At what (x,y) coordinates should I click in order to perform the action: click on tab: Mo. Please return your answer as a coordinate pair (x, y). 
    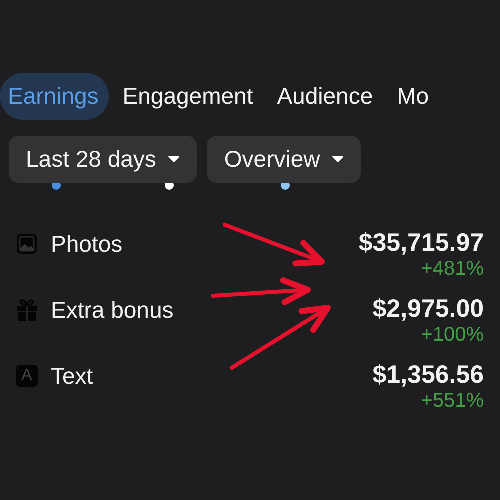
    Looking at the image, I should click on (413, 96).